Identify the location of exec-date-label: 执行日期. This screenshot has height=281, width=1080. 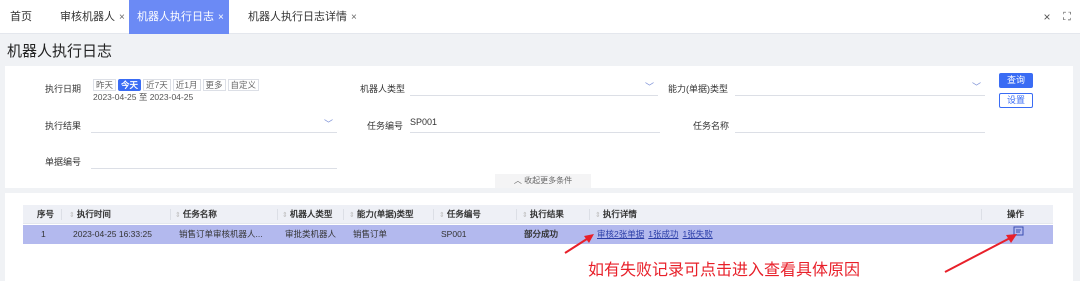
(63, 89).